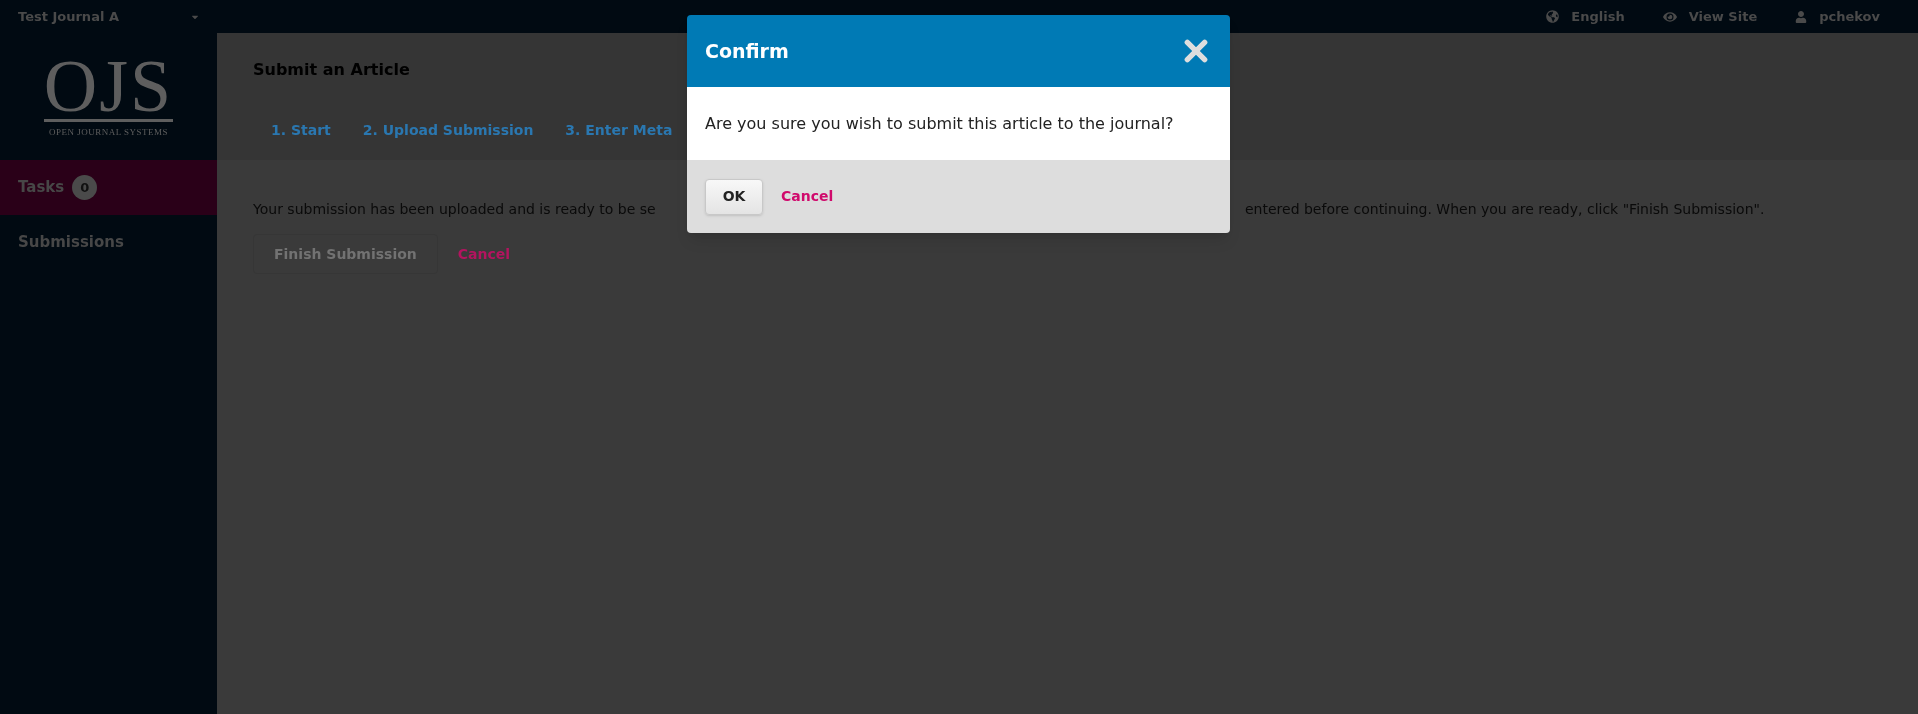  I want to click on logo-tagline: OPEN JOURNAL SYSTEMS, so click(108, 133).